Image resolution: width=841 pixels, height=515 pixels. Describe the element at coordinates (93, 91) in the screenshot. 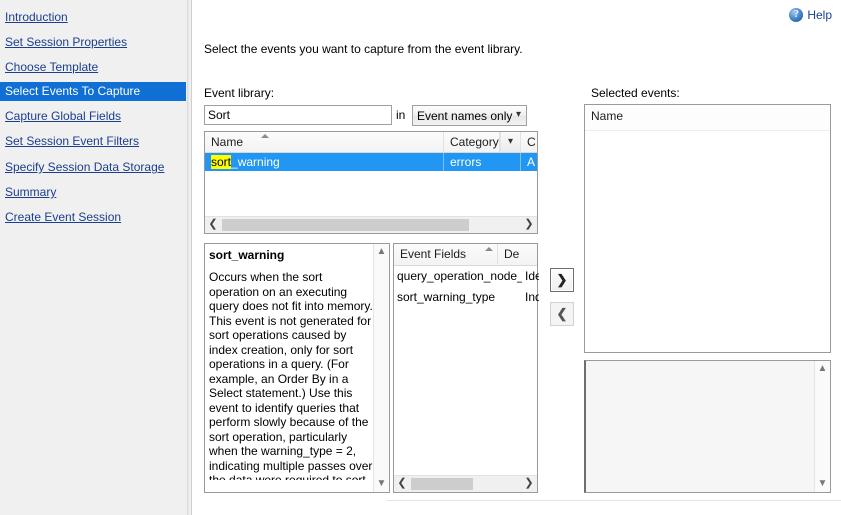

I see `sidebar-item-select-events-to-capture: Select Events To Capture` at that location.